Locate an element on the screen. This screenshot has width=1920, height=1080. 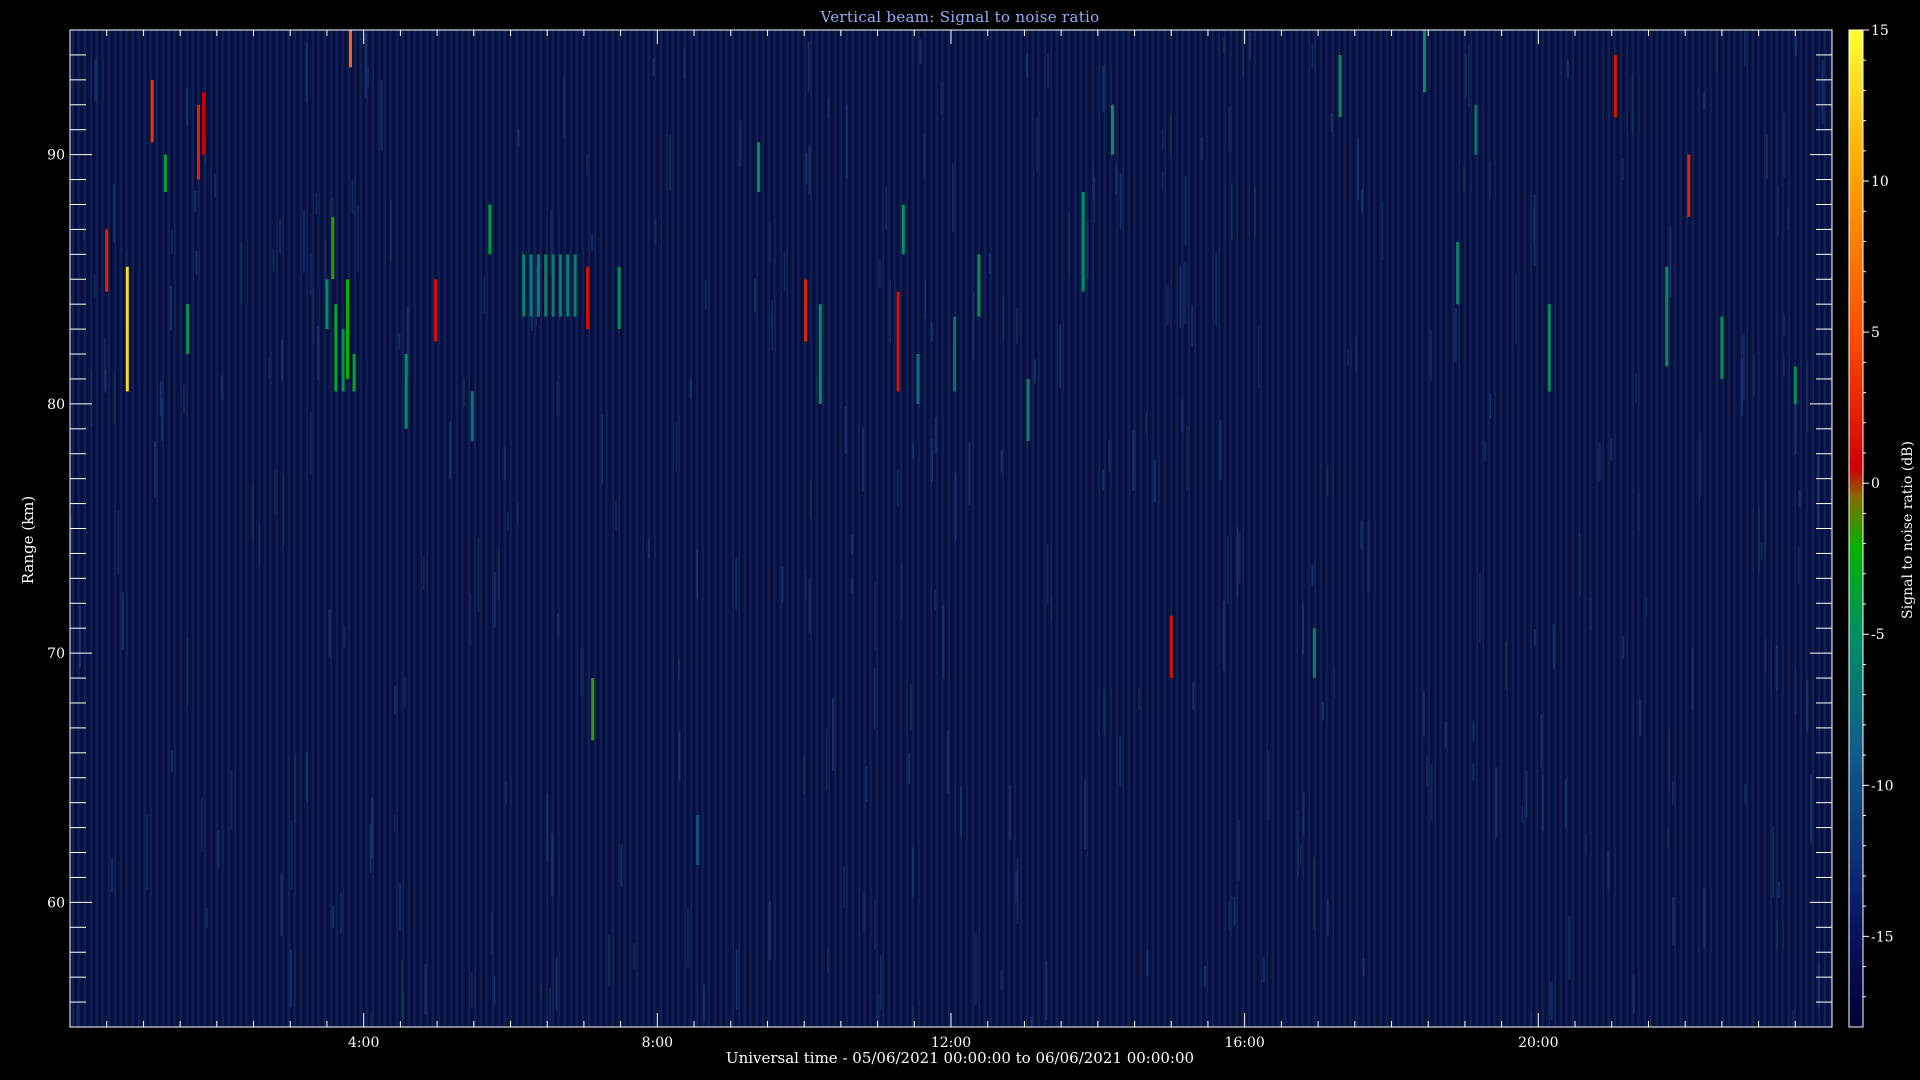
colorbar-tick-label: -5 is located at coordinates (1878, 635).